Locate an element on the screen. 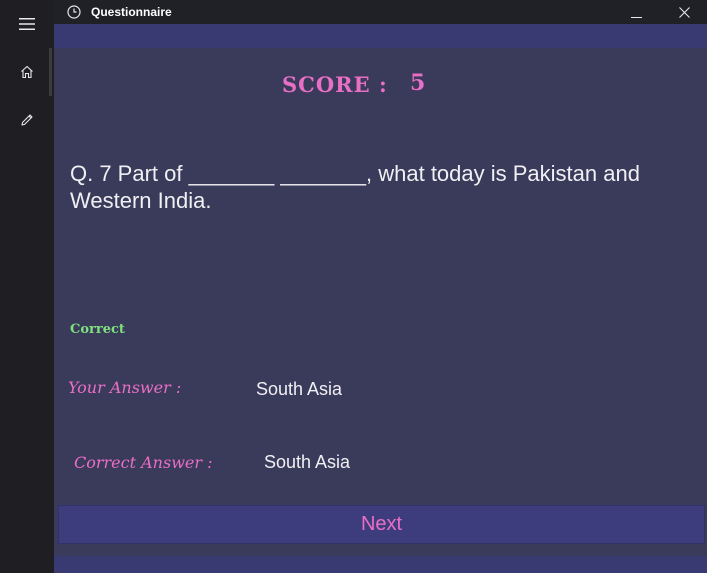  correct-answer-value: South Asia is located at coordinates (307, 462).